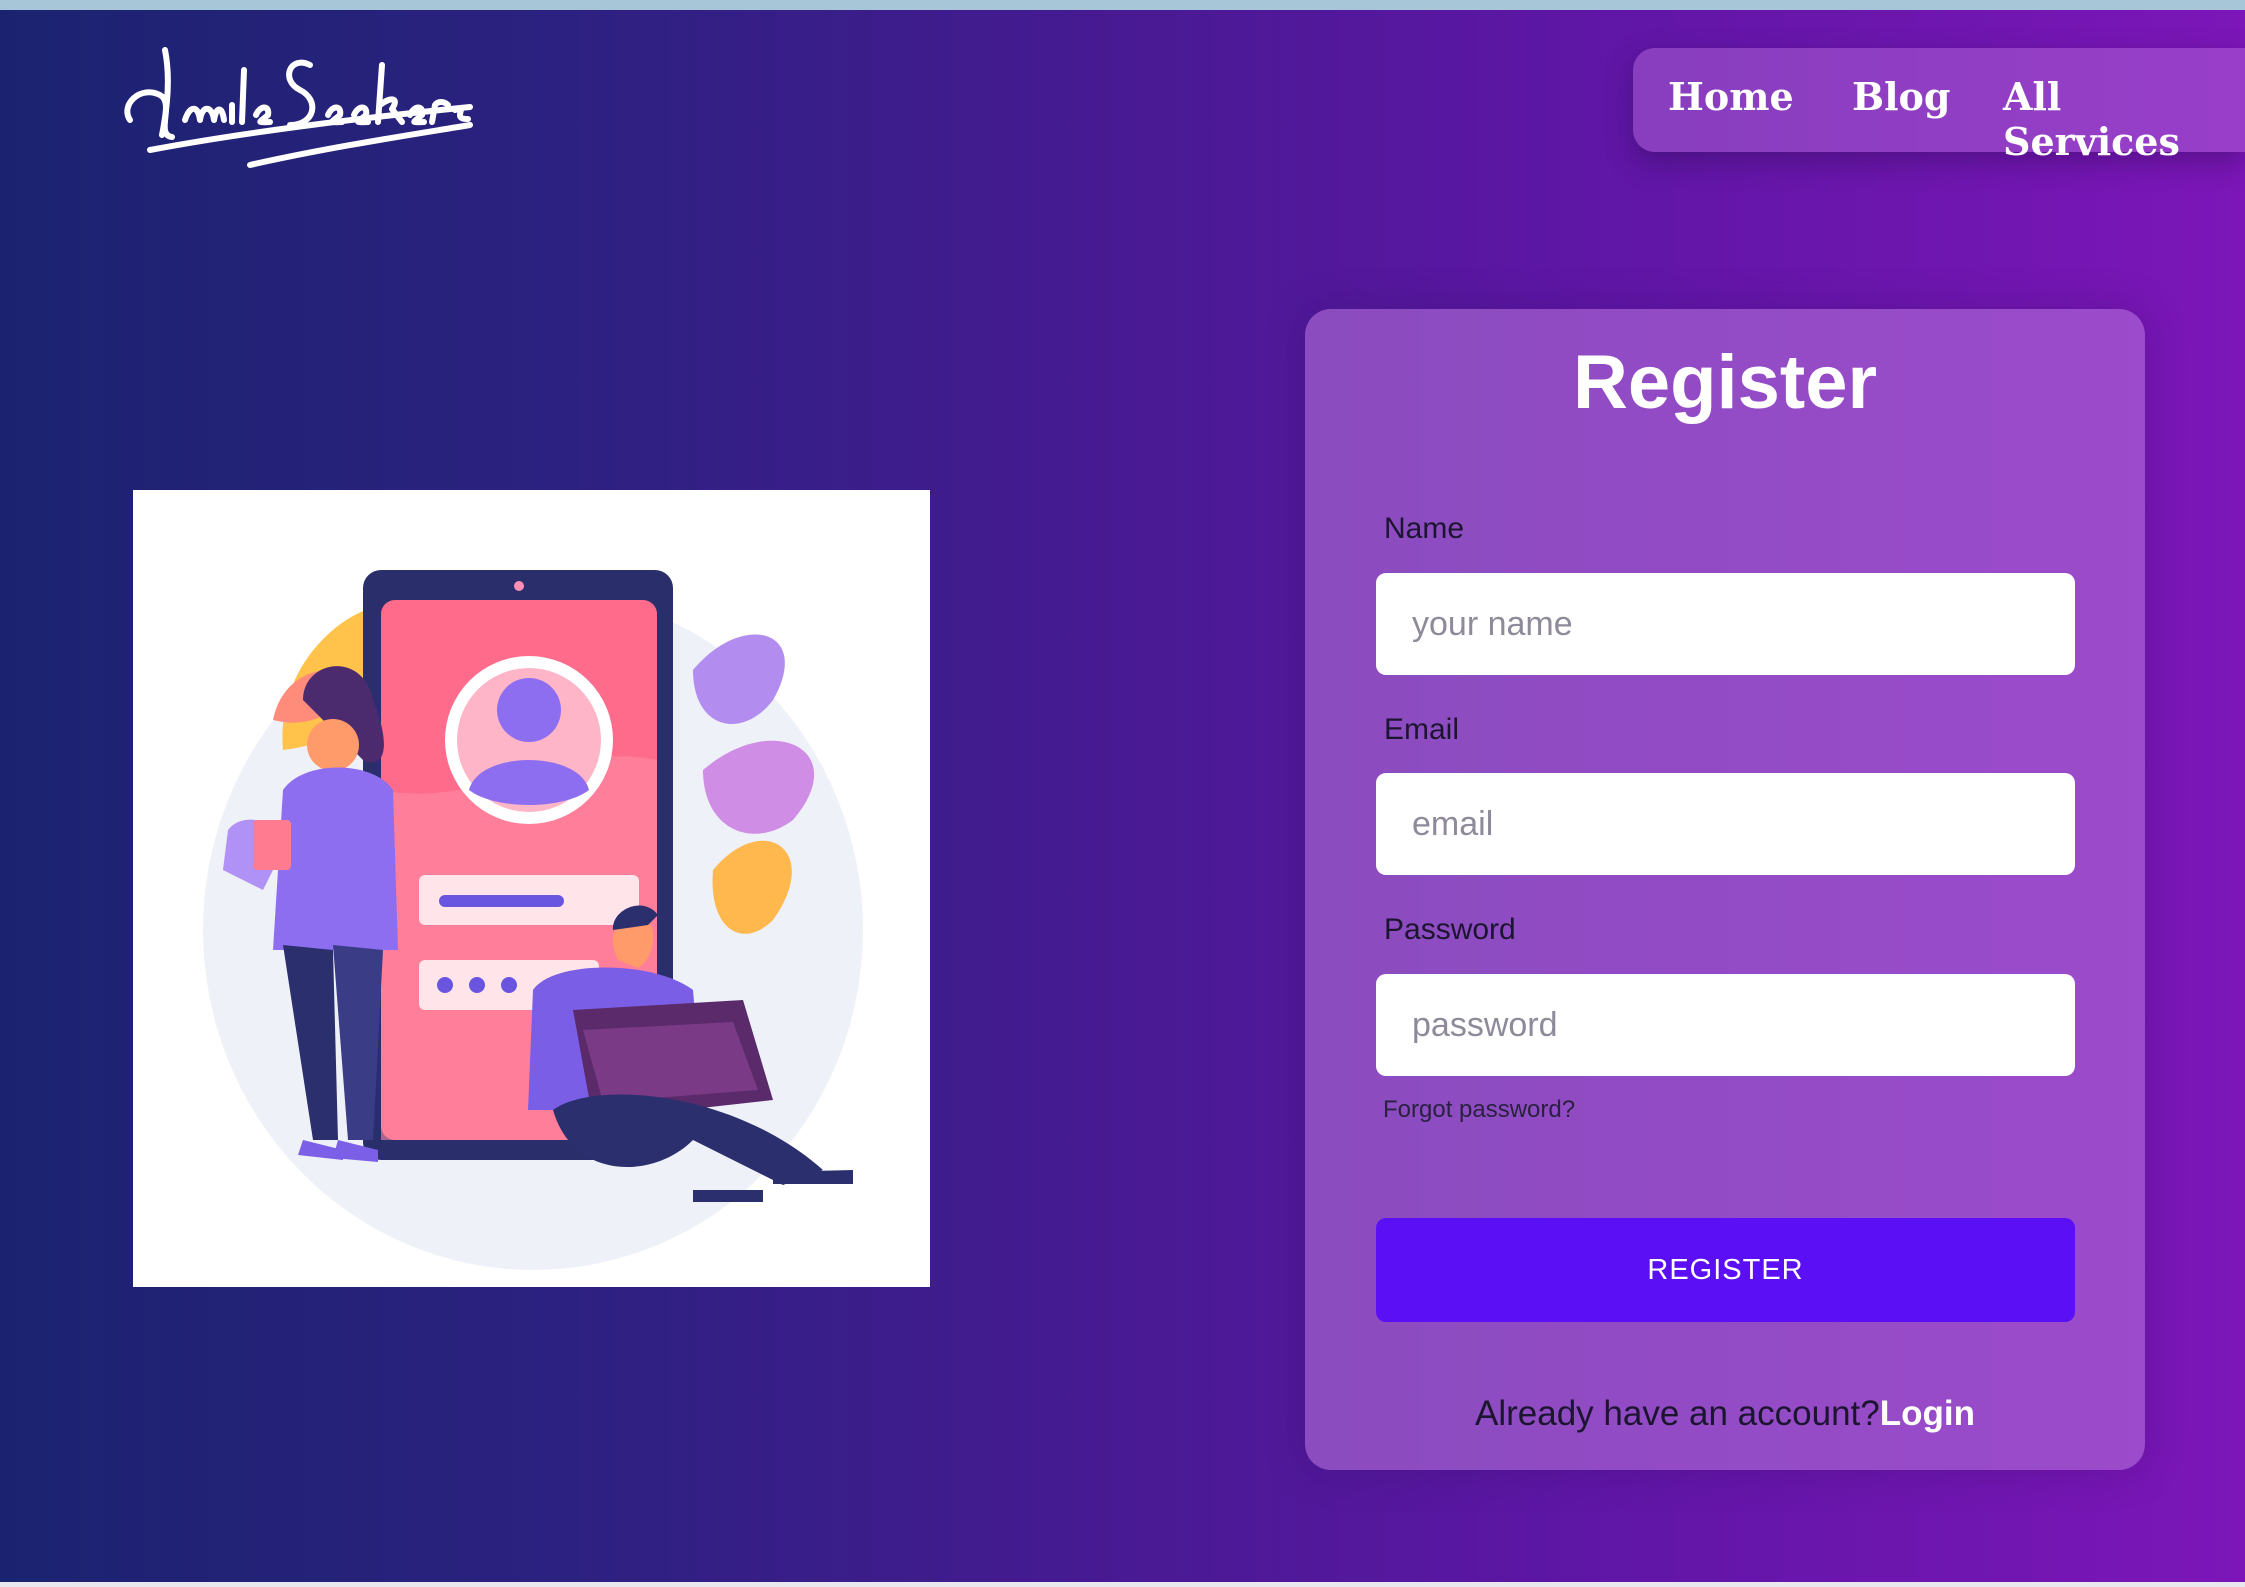  What do you see at coordinates (1479, 1110) in the screenshot?
I see `forgot-password-link: Forgot password?` at bounding box center [1479, 1110].